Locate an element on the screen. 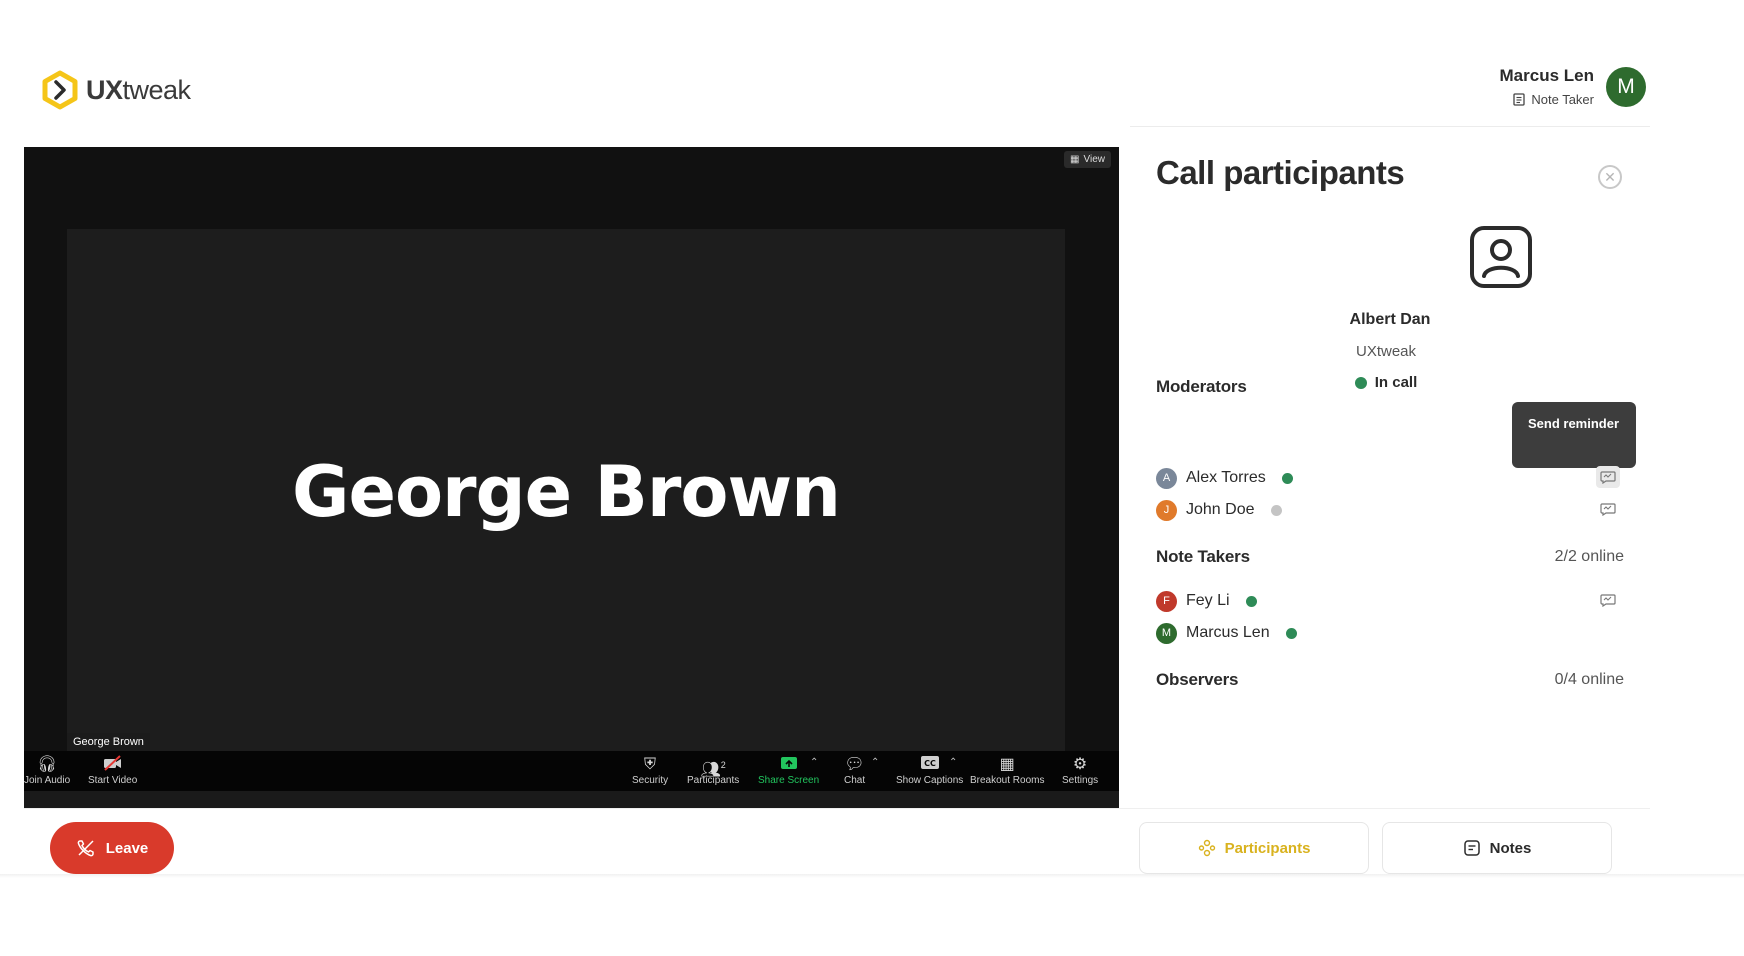 Image resolution: width=1744 pixels, height=956 pixels. settings-button: ⚙ Settings is located at coordinates (1080, 770).